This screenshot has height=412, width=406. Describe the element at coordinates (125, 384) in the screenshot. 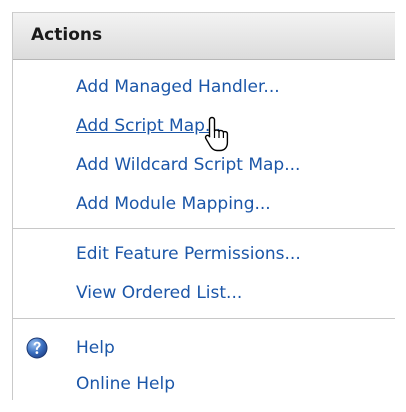

I see `online-help-link: Online Help` at that location.